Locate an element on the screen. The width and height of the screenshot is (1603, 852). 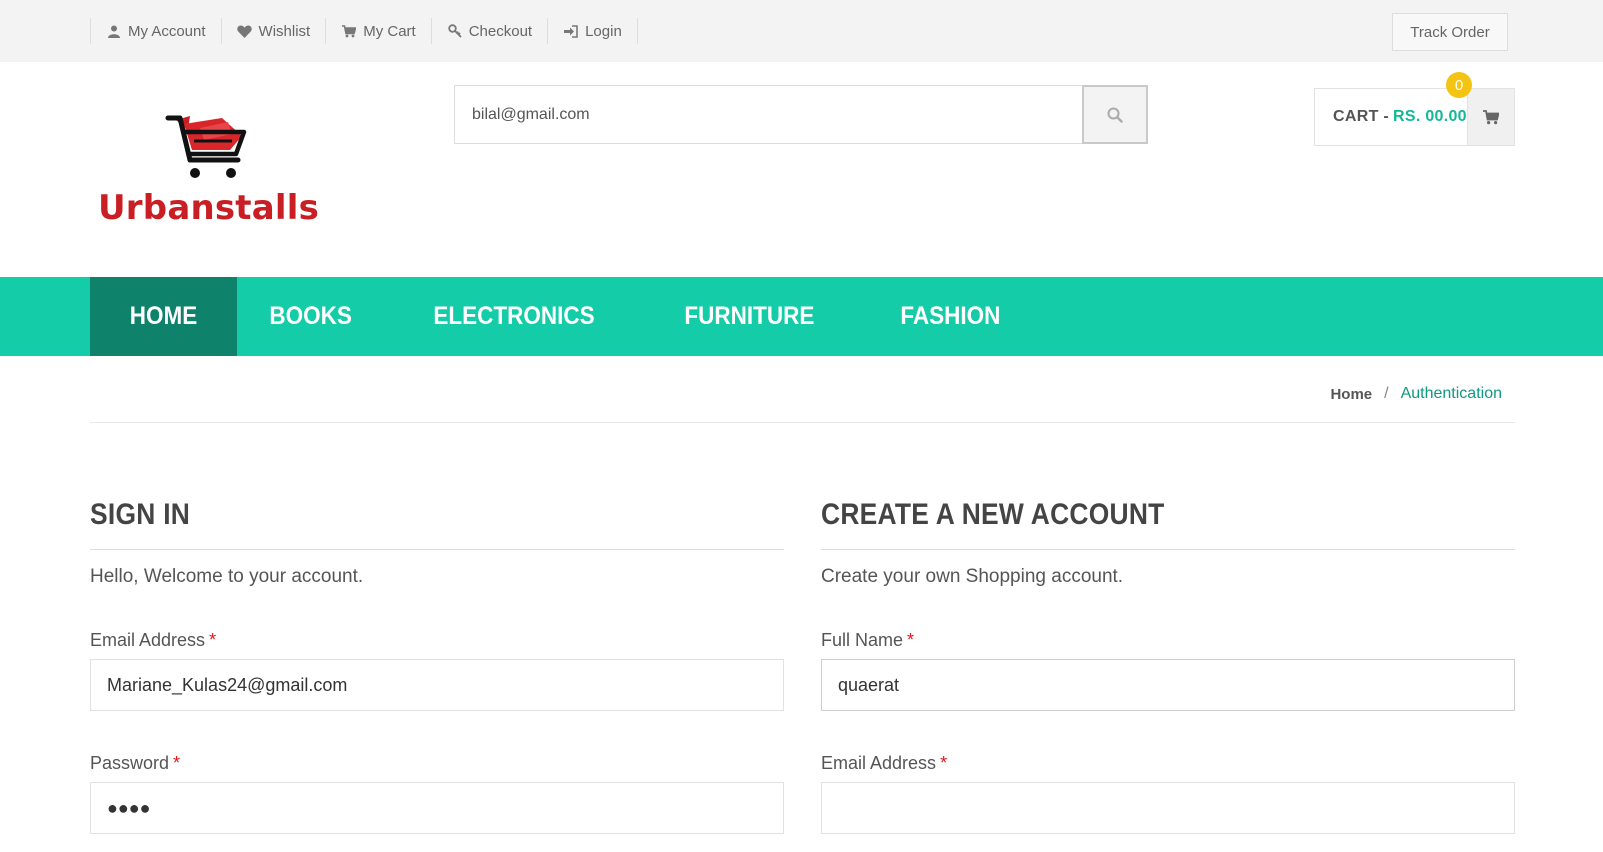
nav-item-furniture: FURNITURE is located at coordinates (749, 316).